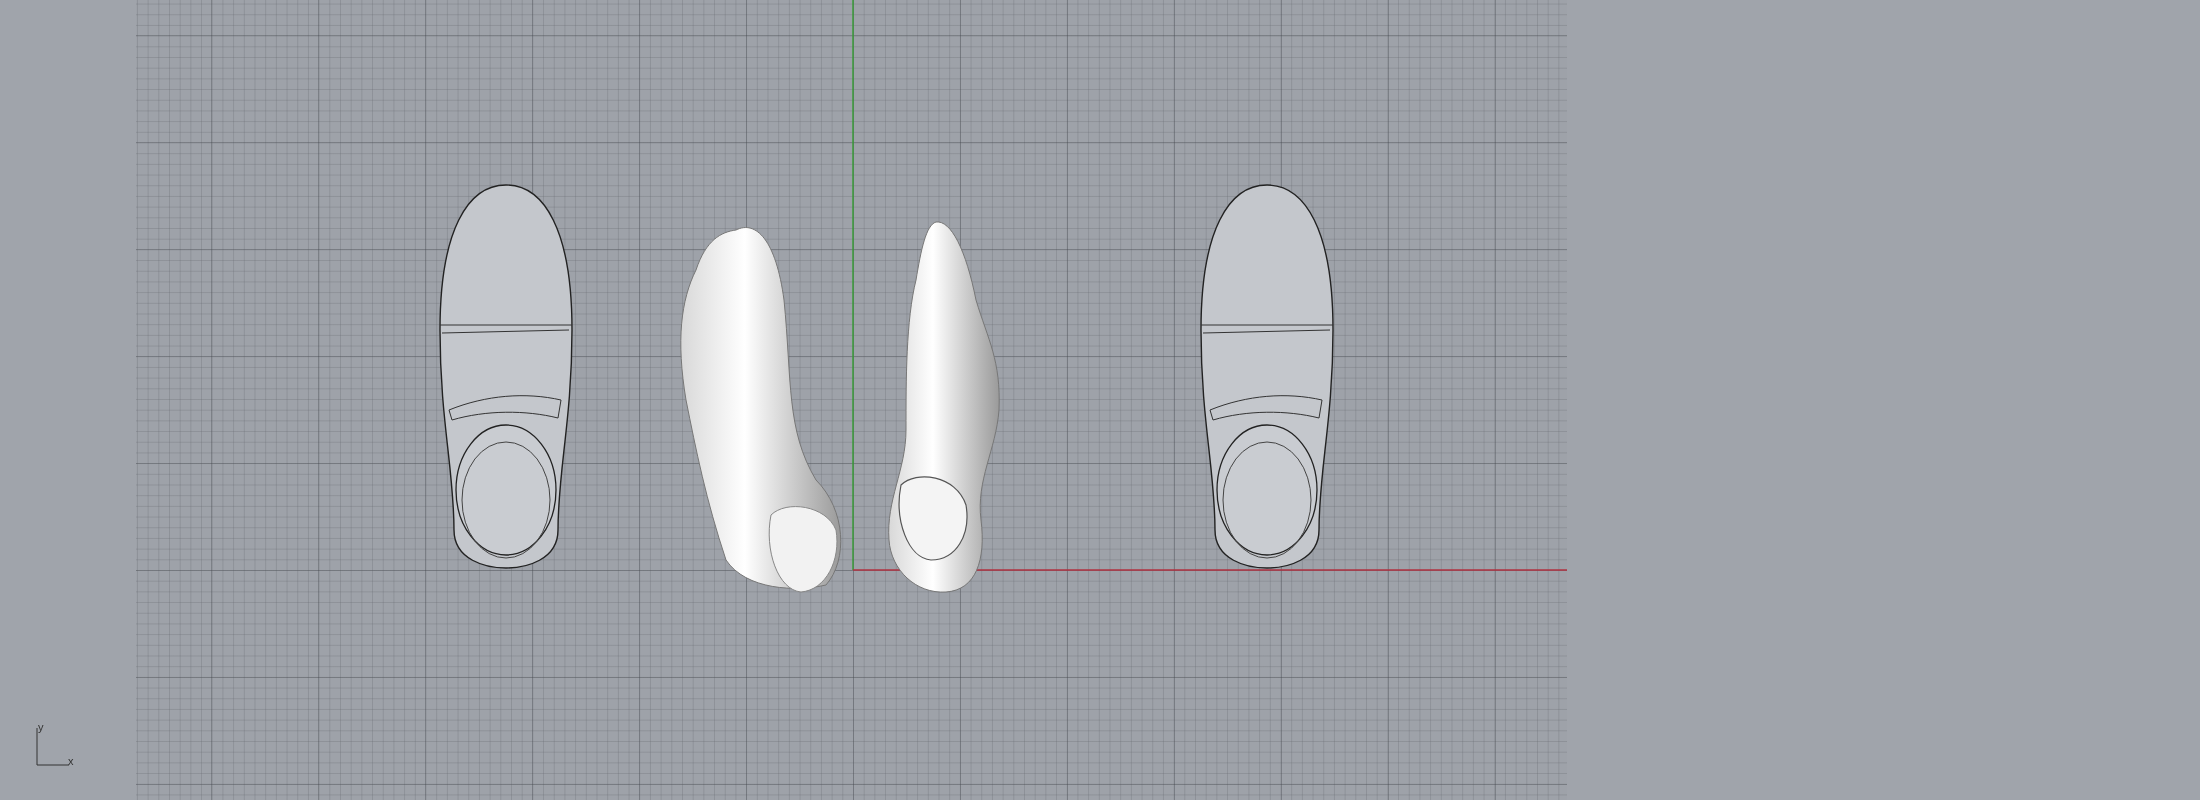  I want to click on x-axis-label: x, so click(71, 761).